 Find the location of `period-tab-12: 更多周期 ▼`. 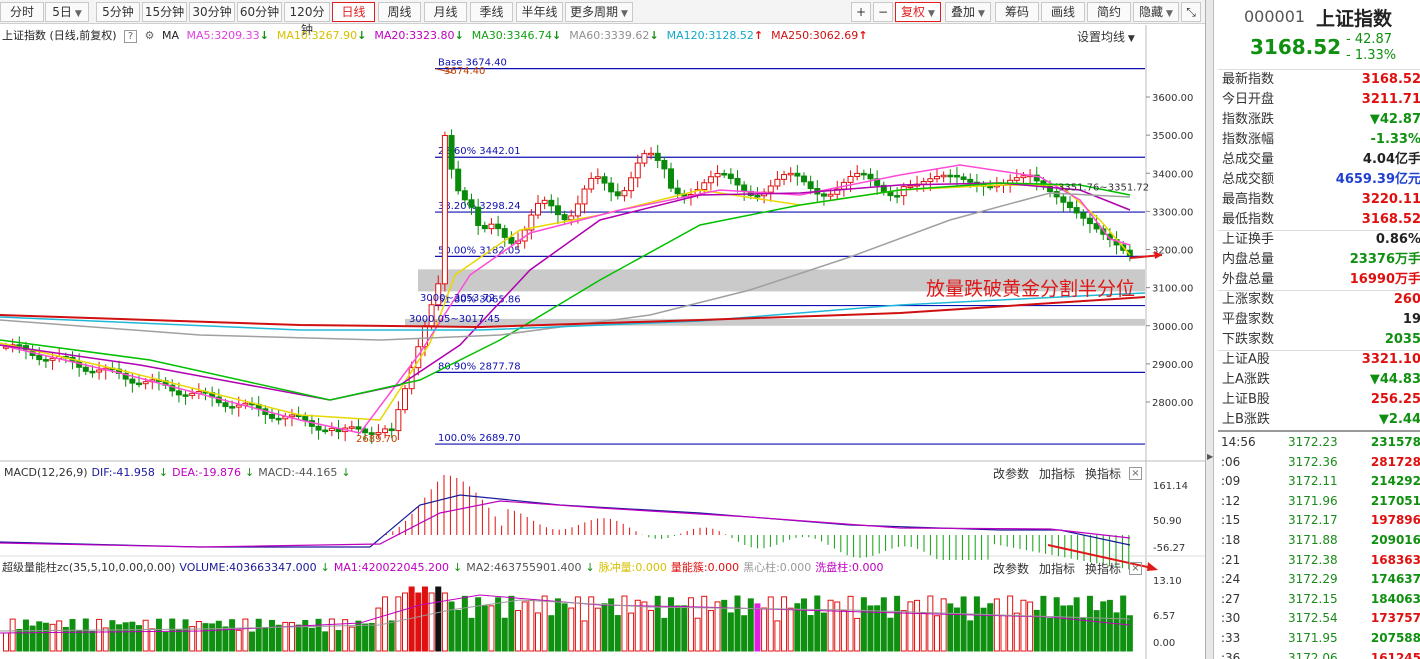

period-tab-12: 更多周期 ▼ is located at coordinates (599, 12).